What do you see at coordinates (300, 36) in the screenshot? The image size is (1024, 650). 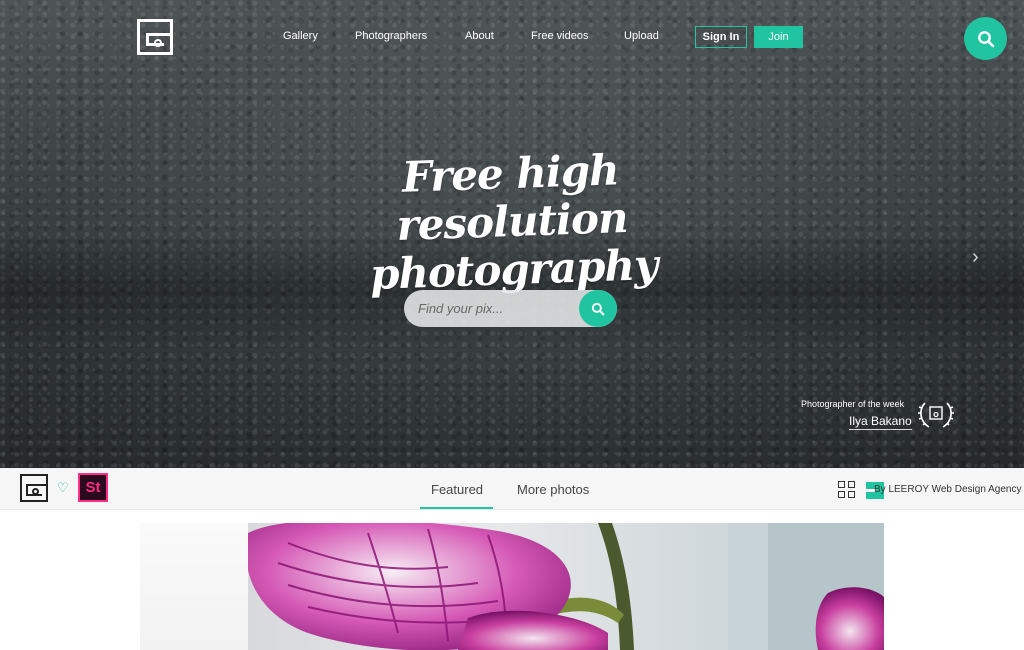 I see `nav-gallery: Gallery` at bounding box center [300, 36].